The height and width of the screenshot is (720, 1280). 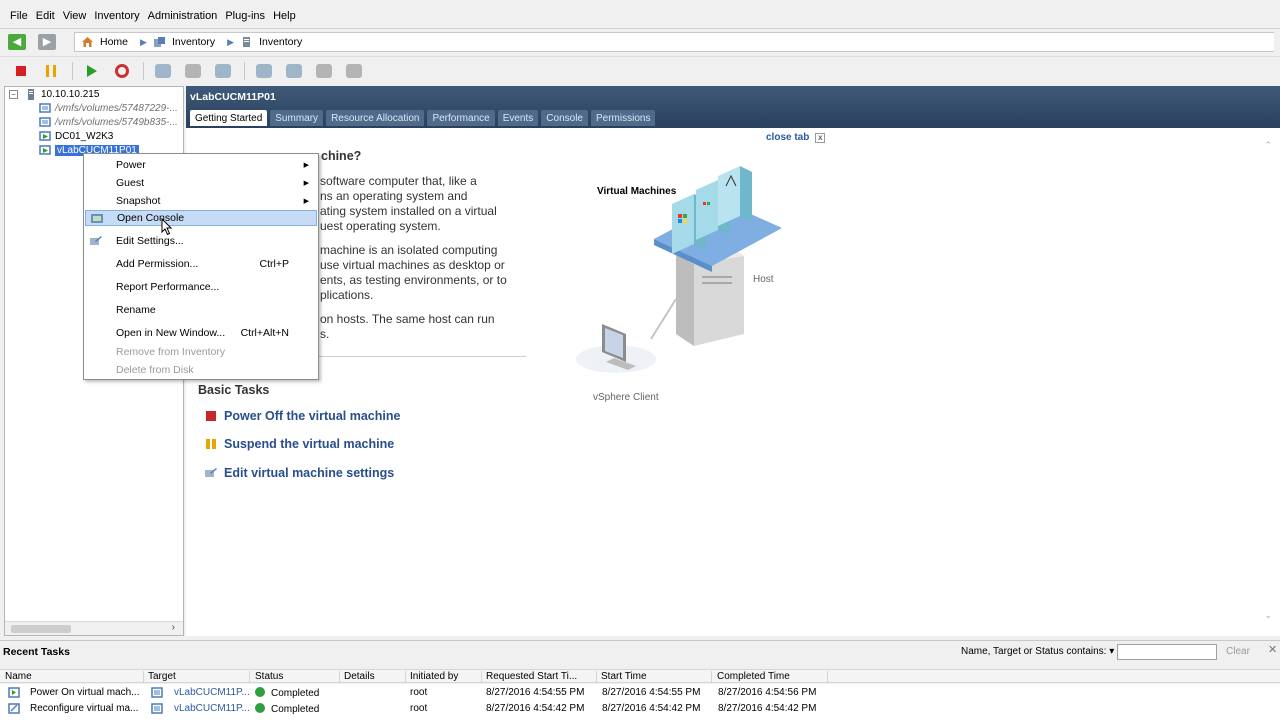 I want to click on close-panel-icon: ✕, so click(x=1272, y=649).